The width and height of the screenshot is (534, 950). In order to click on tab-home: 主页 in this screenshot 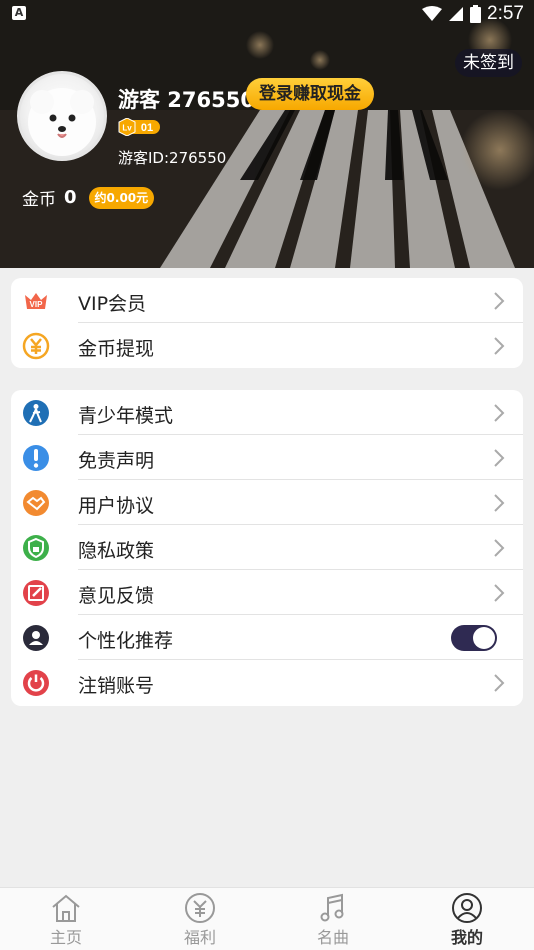, I will do `click(66, 920)`.